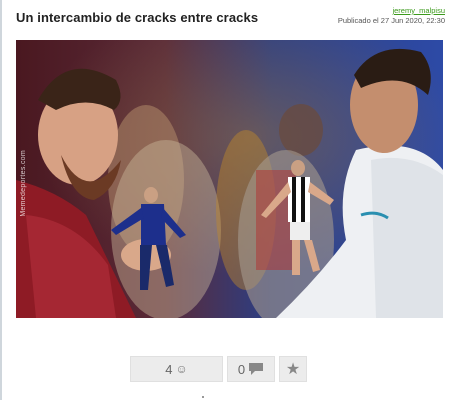  Describe the element at coordinates (256, 369) in the screenshot. I see `speech-bubble-icon` at that location.